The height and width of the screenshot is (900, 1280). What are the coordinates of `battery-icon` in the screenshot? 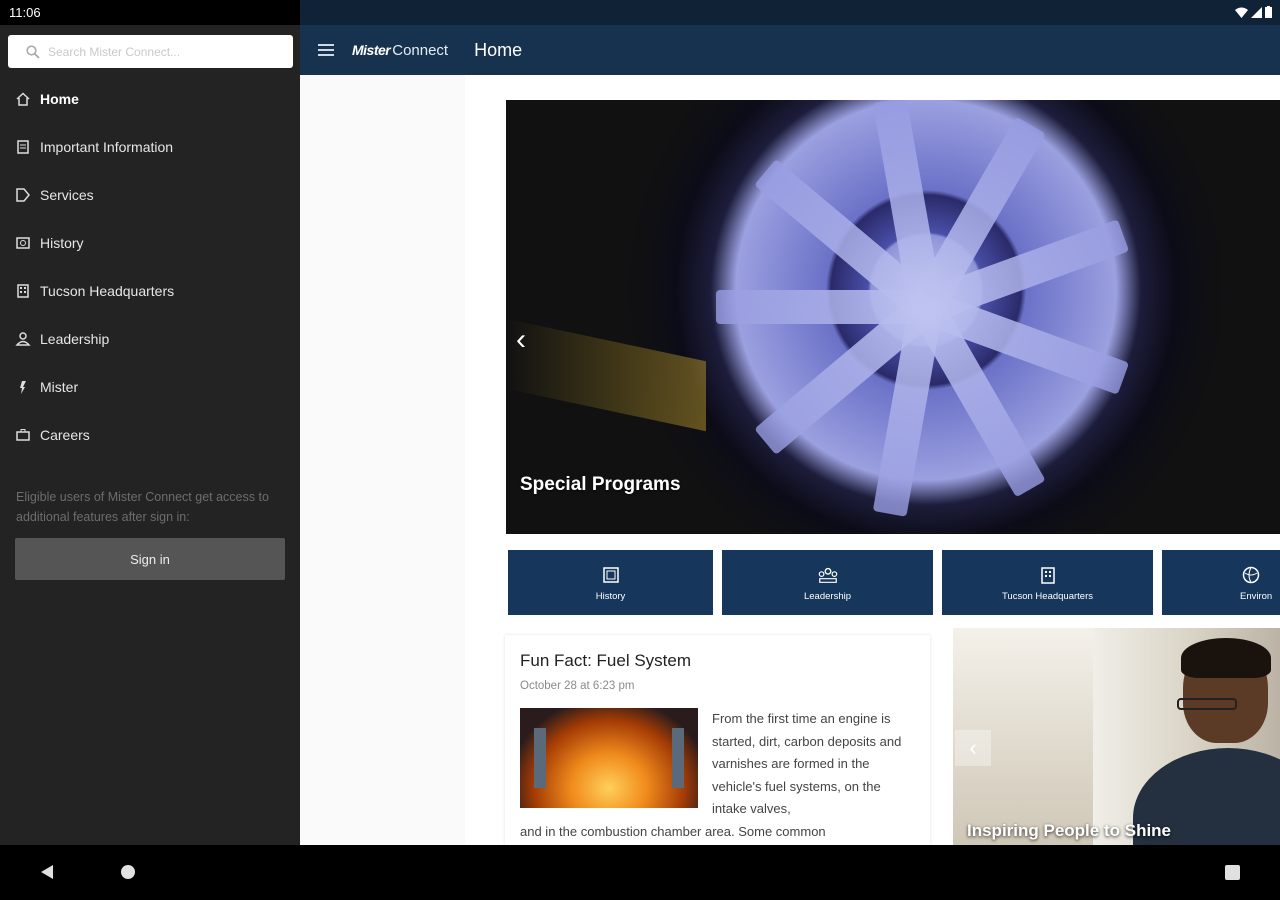 It's located at (1268, 12).